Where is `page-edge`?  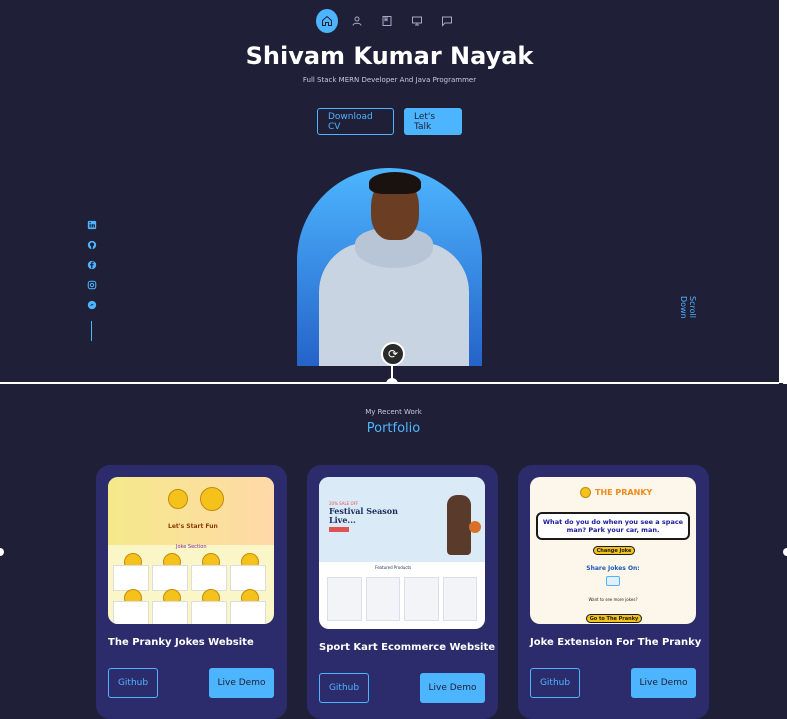
page-edge is located at coordinates (783, 191).